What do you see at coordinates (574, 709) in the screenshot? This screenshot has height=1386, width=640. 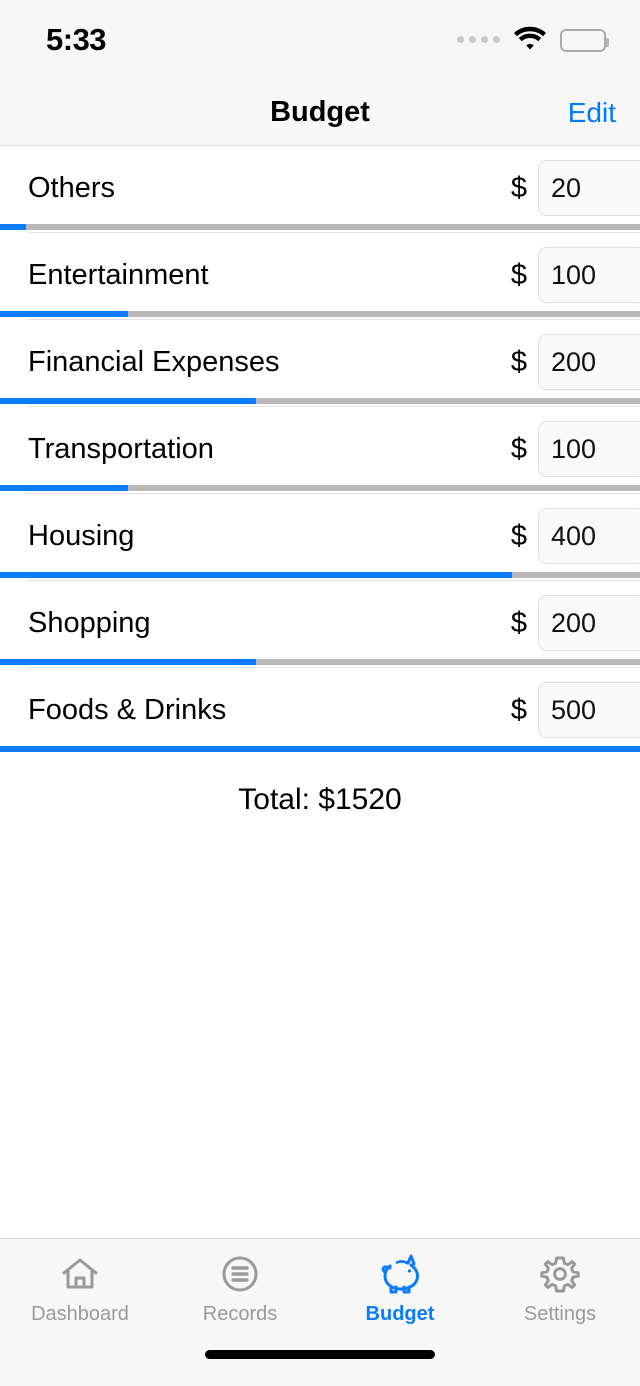 I see `budget-amount-value: 500` at bounding box center [574, 709].